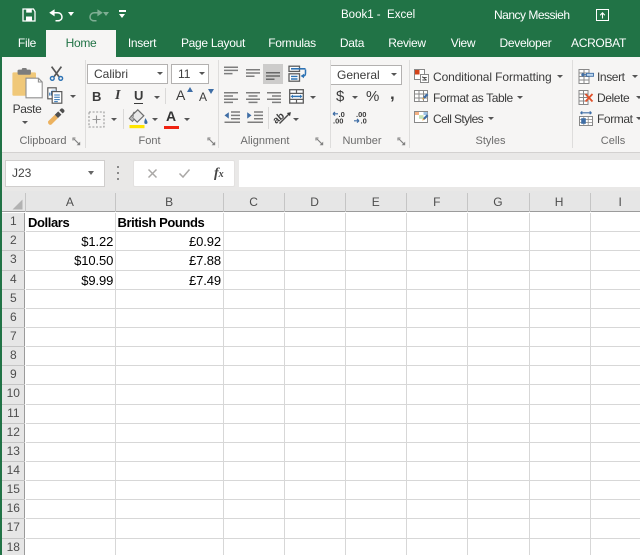 The height and width of the screenshot is (555, 640). Describe the element at coordinates (364, 120) in the screenshot. I see `svg-text: .0` at that location.